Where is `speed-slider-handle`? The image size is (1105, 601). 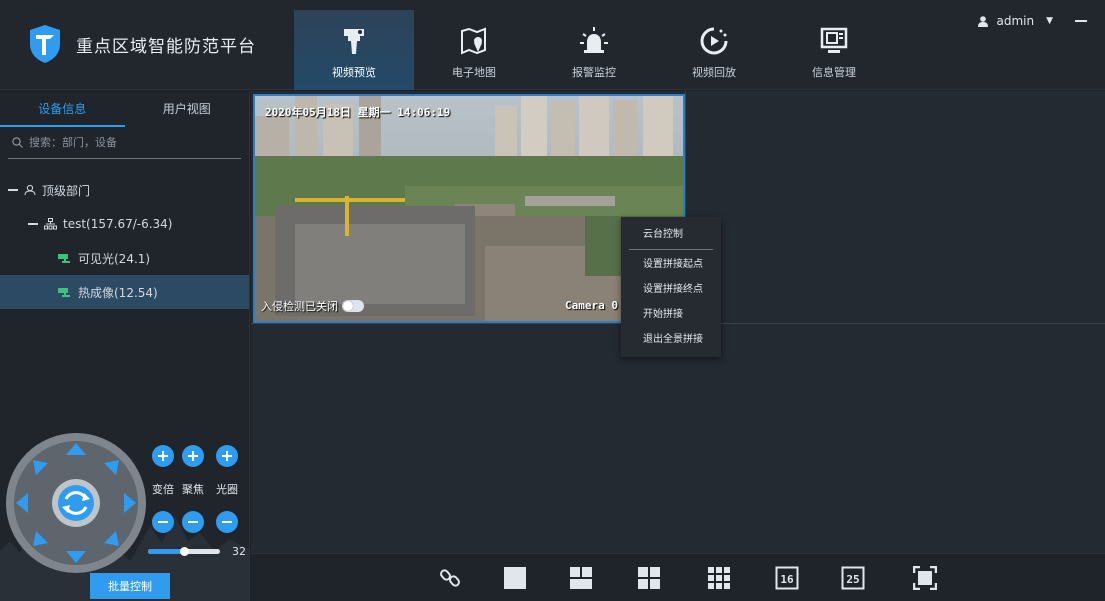 speed-slider-handle is located at coordinates (184, 551).